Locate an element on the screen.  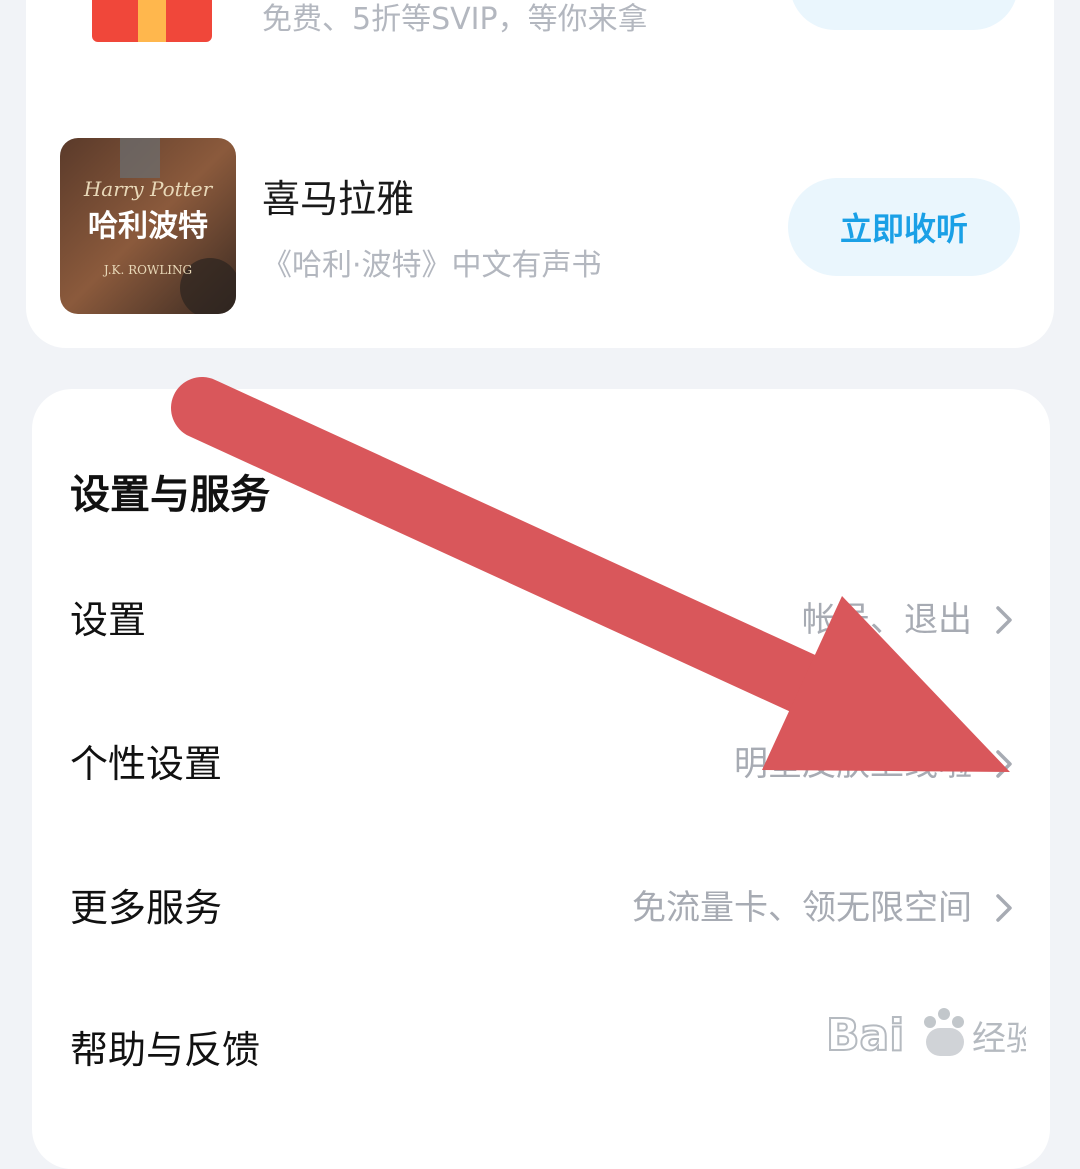
row-value: 明星皮肤上线啦 is located at coordinates (853, 764).